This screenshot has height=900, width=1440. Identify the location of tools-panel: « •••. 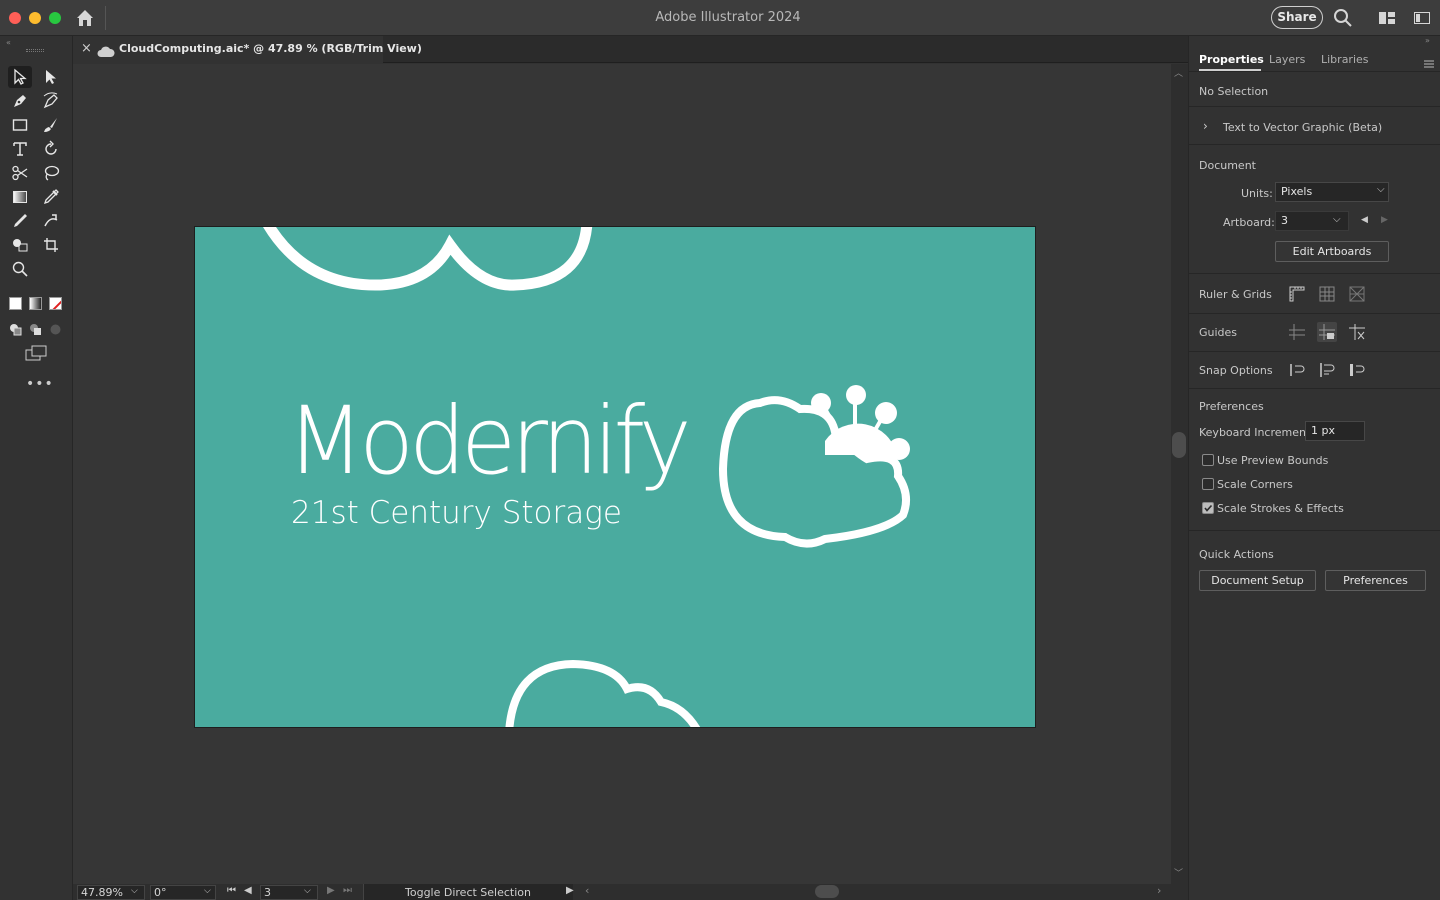
(36, 468).